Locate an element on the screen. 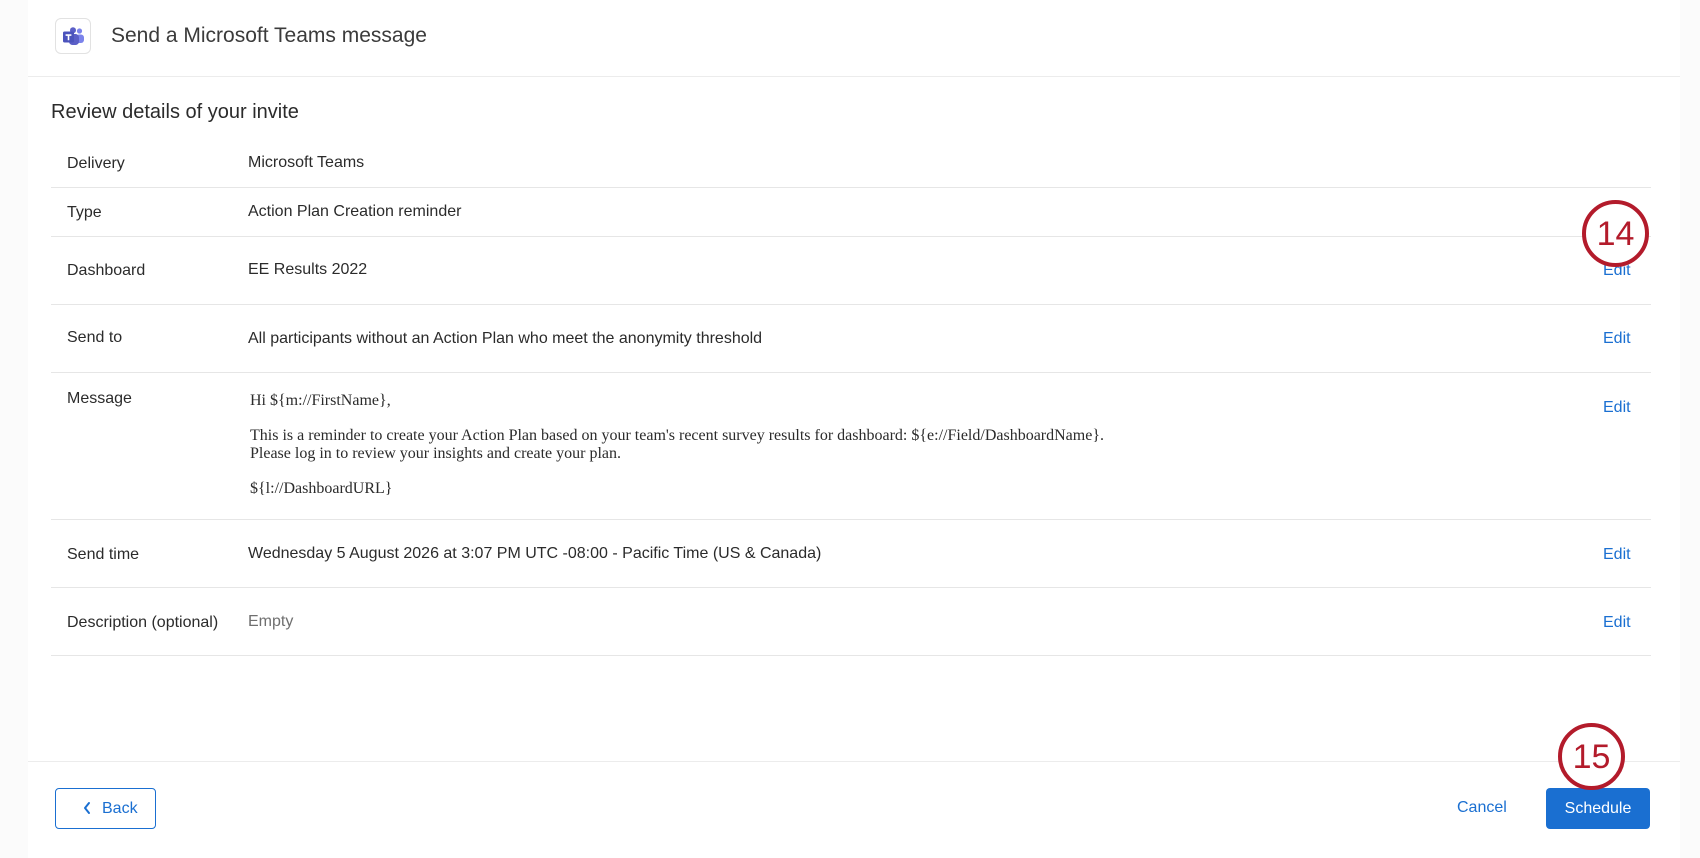  row-value: Empty is located at coordinates (271, 621).